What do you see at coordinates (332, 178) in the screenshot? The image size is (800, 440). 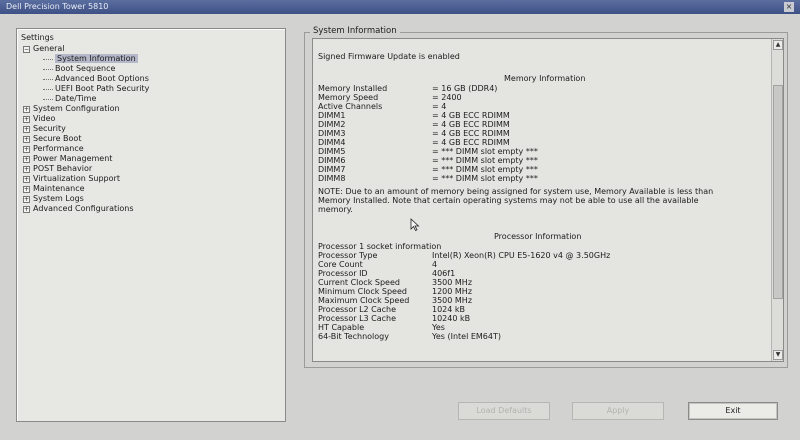 I see `memory-label: DIMM8` at bounding box center [332, 178].